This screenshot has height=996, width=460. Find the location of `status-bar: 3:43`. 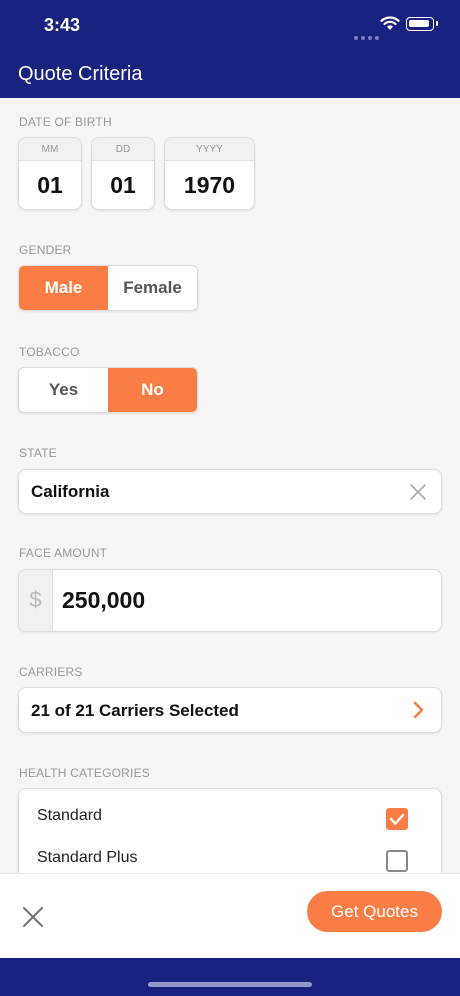

status-bar: 3:43 is located at coordinates (230, 25).